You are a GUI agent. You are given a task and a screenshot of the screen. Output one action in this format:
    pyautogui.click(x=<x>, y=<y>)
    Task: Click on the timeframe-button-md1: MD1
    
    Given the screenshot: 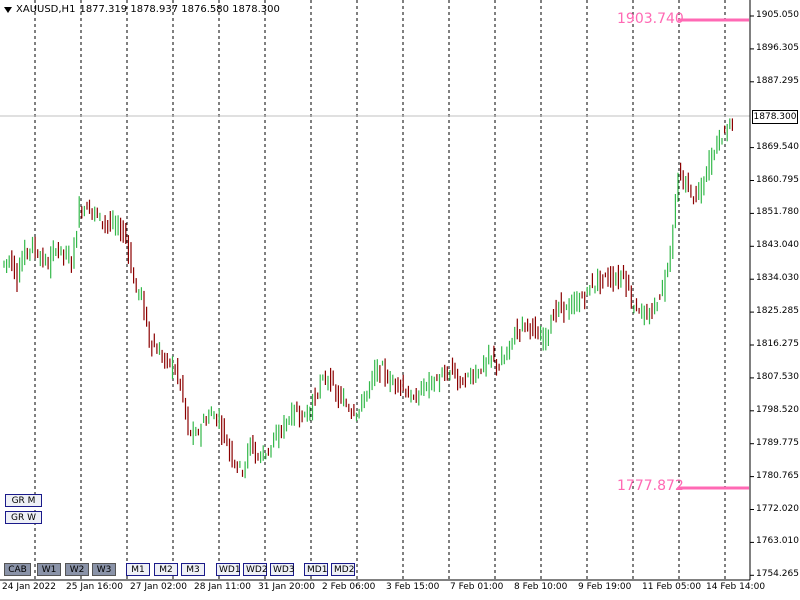 What is the action you would take?
    pyautogui.click(x=316, y=569)
    